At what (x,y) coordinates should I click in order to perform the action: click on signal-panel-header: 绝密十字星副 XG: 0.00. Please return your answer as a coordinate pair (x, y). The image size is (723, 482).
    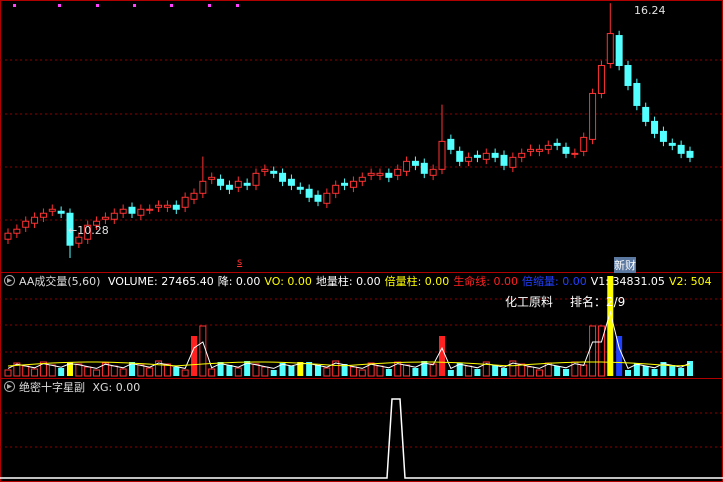
    Looking at the image, I should click on (74, 388).